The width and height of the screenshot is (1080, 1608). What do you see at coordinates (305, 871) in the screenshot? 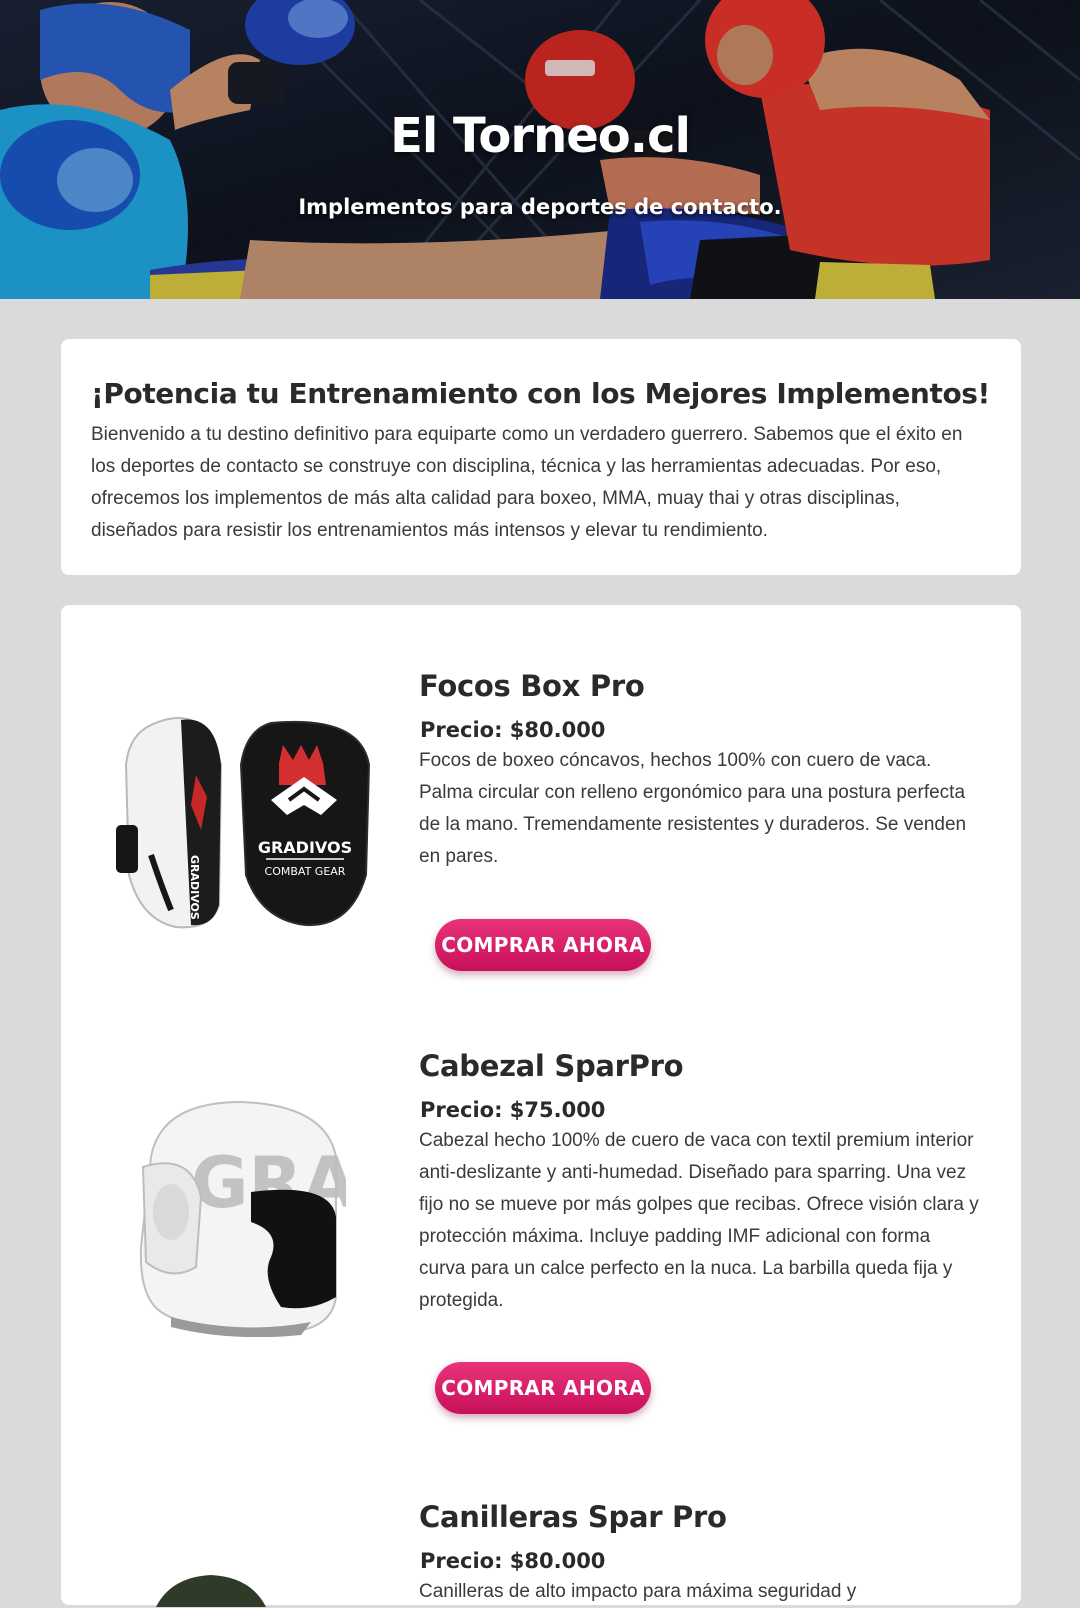
I see `mitt-brand-sub: COMBAT GEAR` at bounding box center [305, 871].